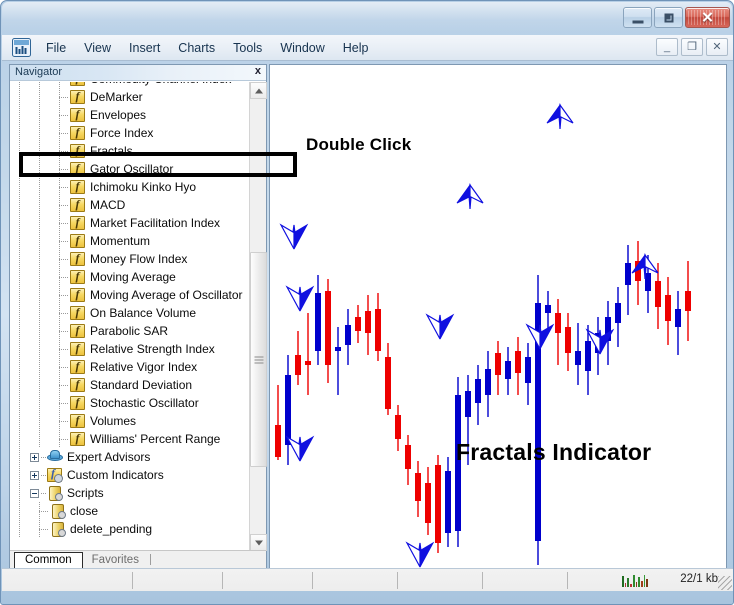 Image resolution: width=734 pixels, height=605 pixels. Describe the element at coordinates (152, 349) in the screenshot. I see `tree-item-label: Relative Strength Index` at that location.